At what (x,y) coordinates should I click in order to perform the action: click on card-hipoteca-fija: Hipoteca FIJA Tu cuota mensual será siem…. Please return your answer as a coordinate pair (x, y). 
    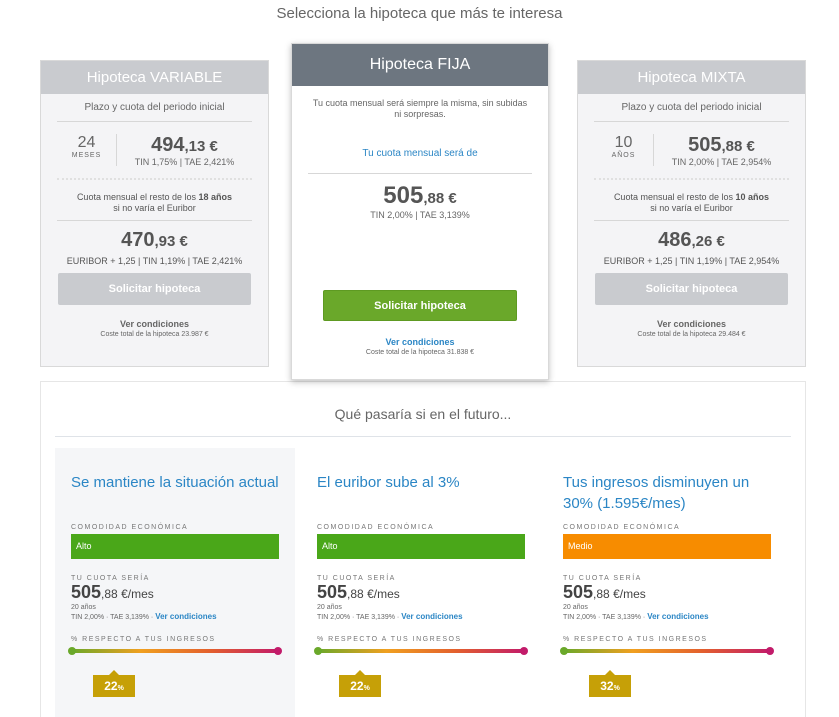
    Looking at the image, I should click on (420, 211).